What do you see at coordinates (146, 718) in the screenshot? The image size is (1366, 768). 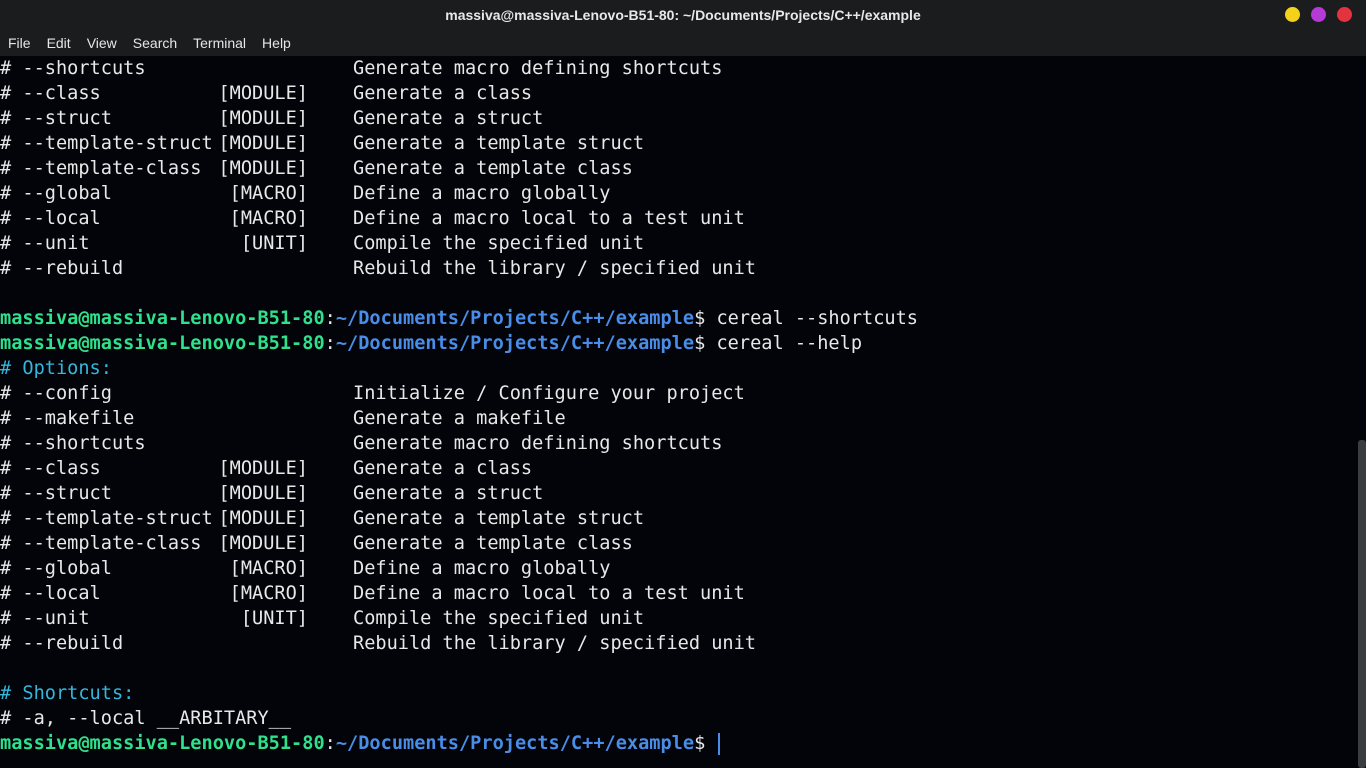 I see `shortcut-entry: # -a, --local __ARBITARY__` at bounding box center [146, 718].